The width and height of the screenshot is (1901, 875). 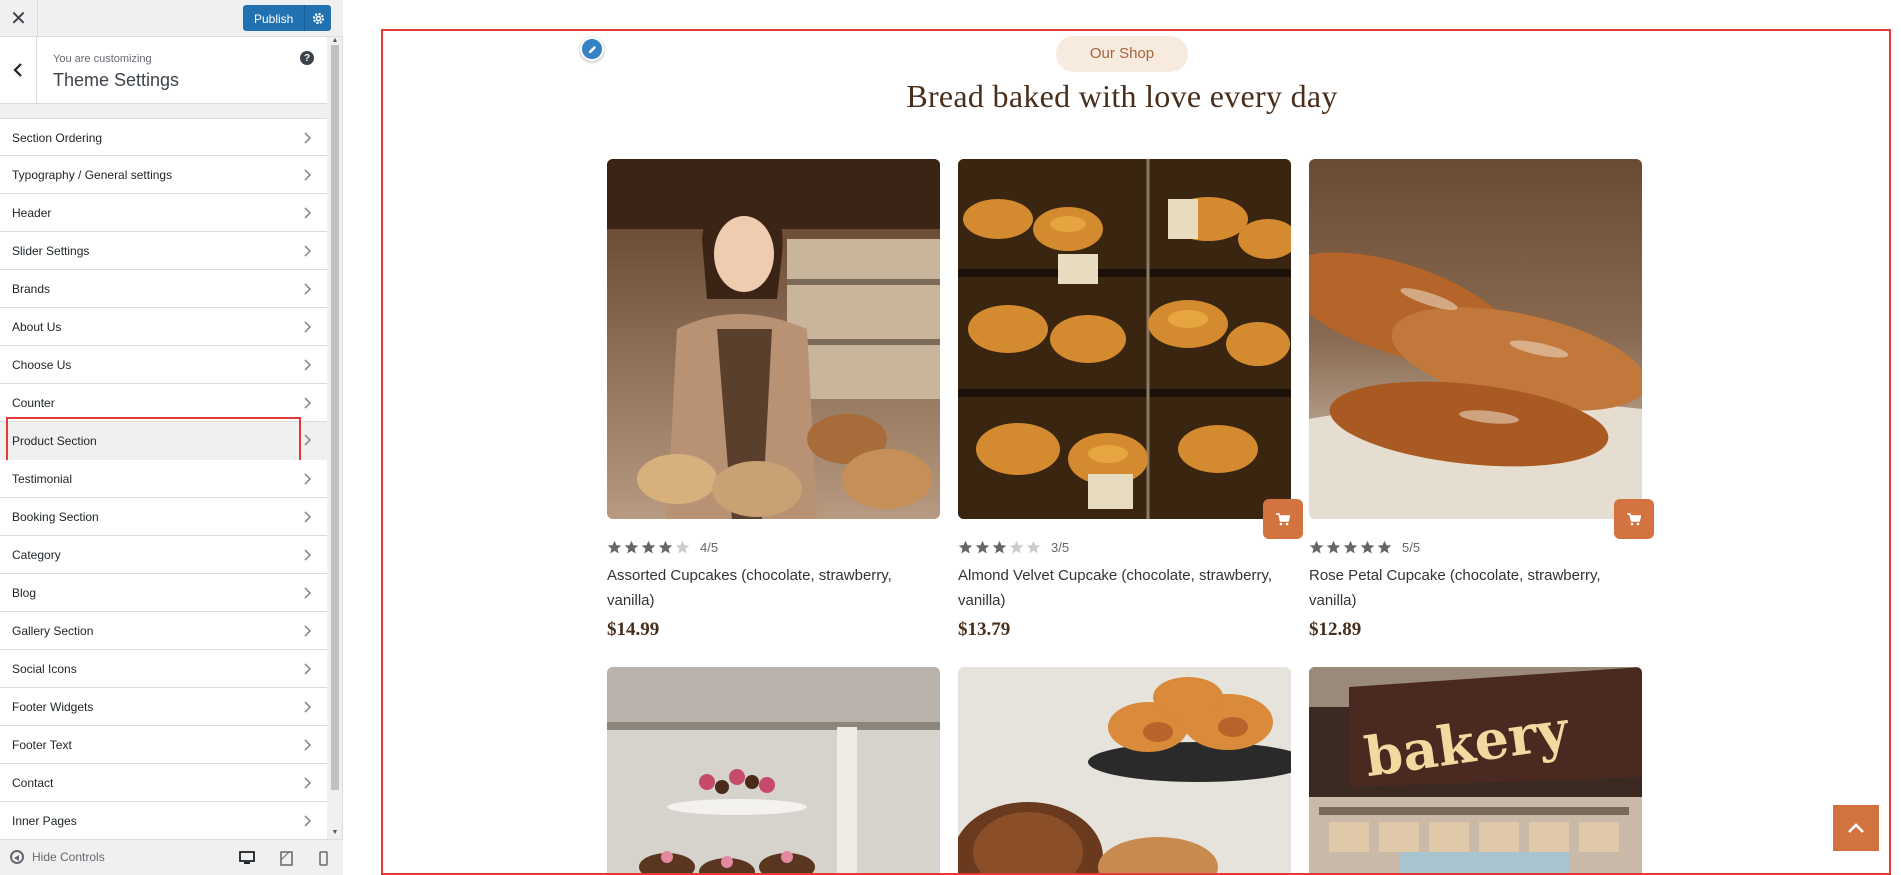 What do you see at coordinates (163, 365) in the screenshot?
I see `menu-item-choose-us: Choose Us` at bounding box center [163, 365].